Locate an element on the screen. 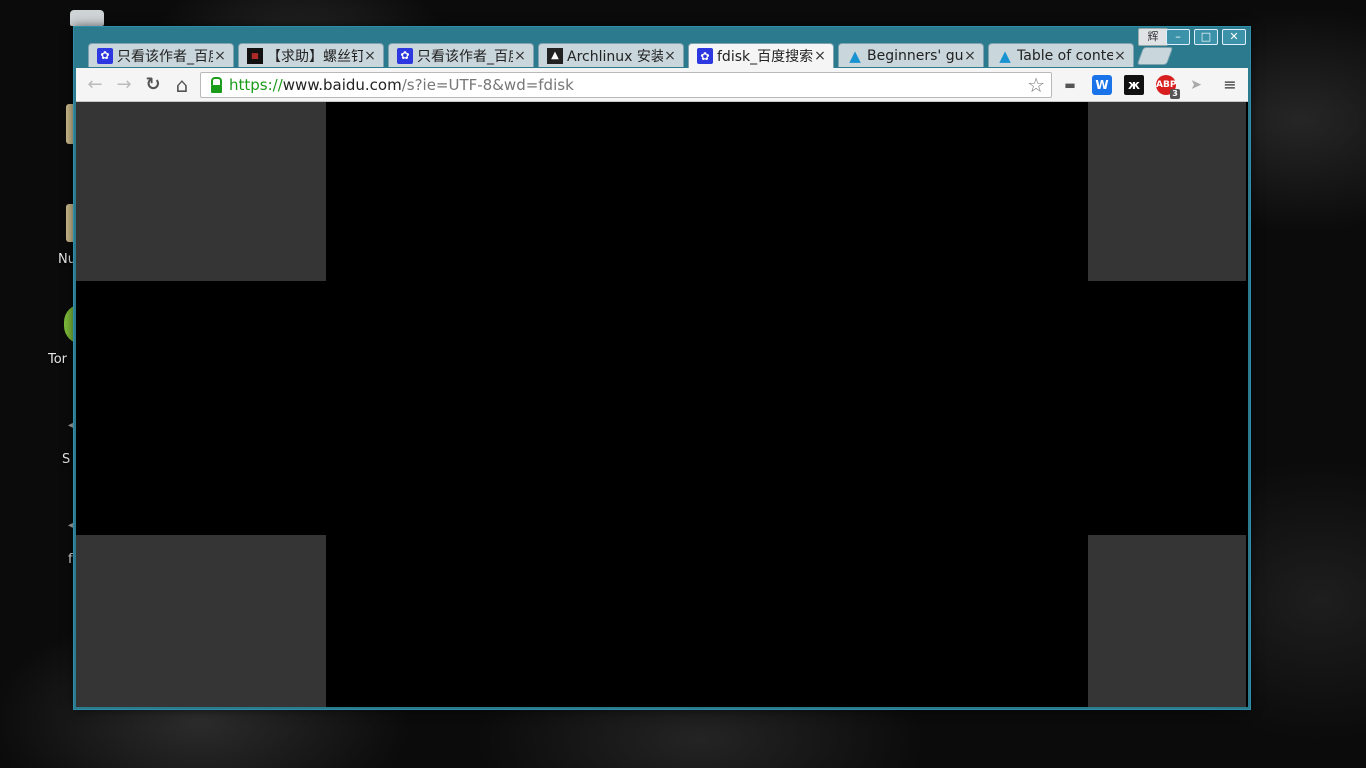  desktop-icon-label: Tor is located at coordinates (58, 359).